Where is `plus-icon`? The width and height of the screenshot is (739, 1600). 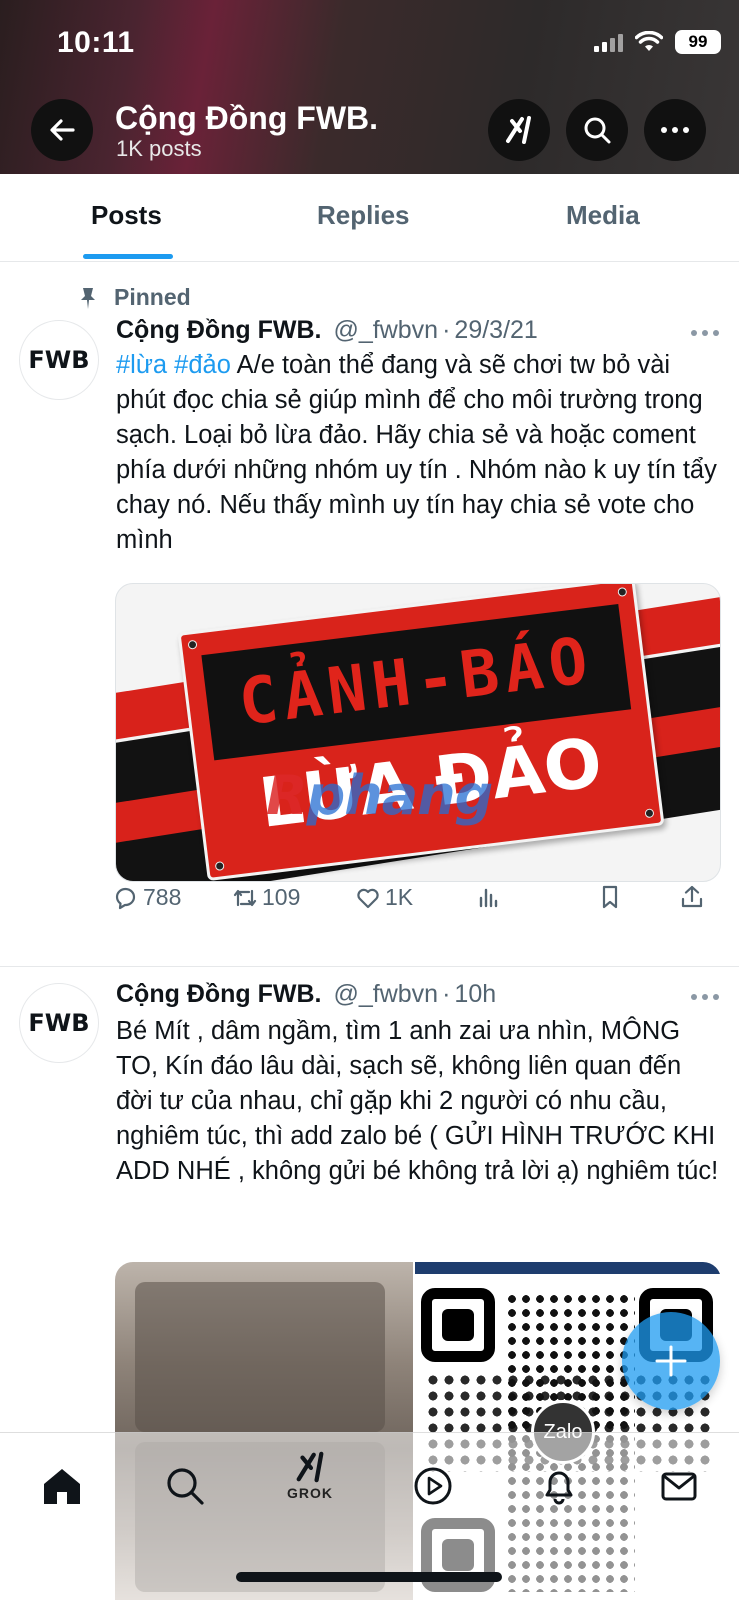 plus-icon is located at coordinates (671, 1361).